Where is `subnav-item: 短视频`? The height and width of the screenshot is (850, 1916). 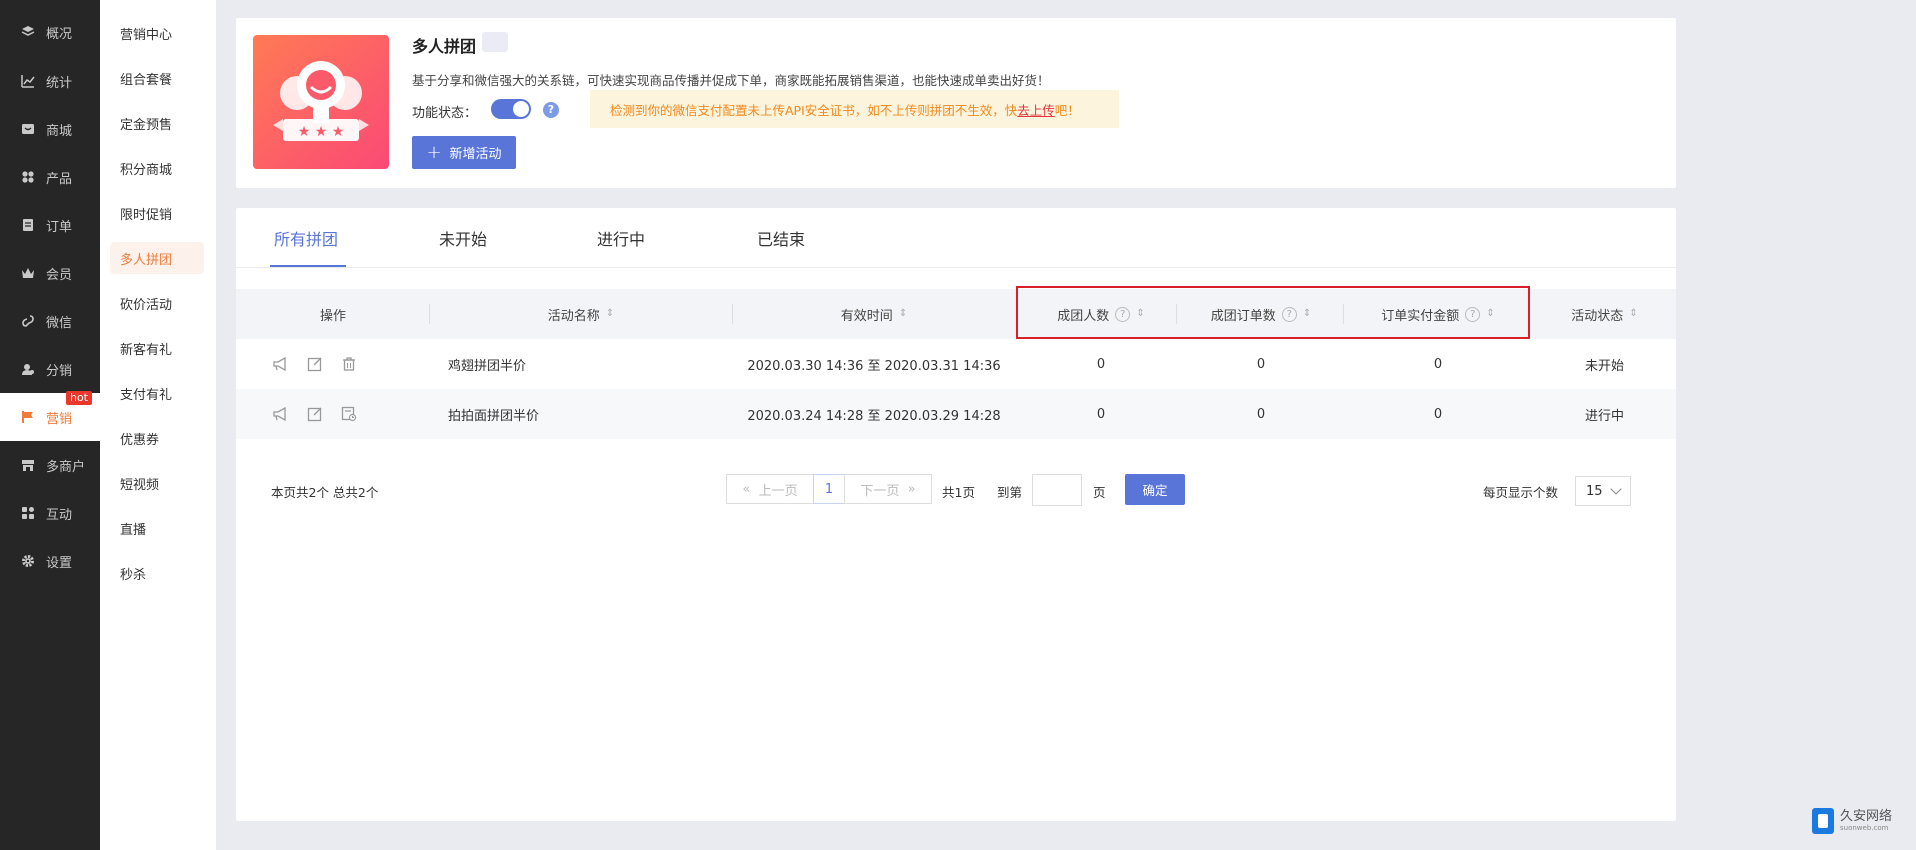 subnav-item: 短视频 is located at coordinates (157, 483).